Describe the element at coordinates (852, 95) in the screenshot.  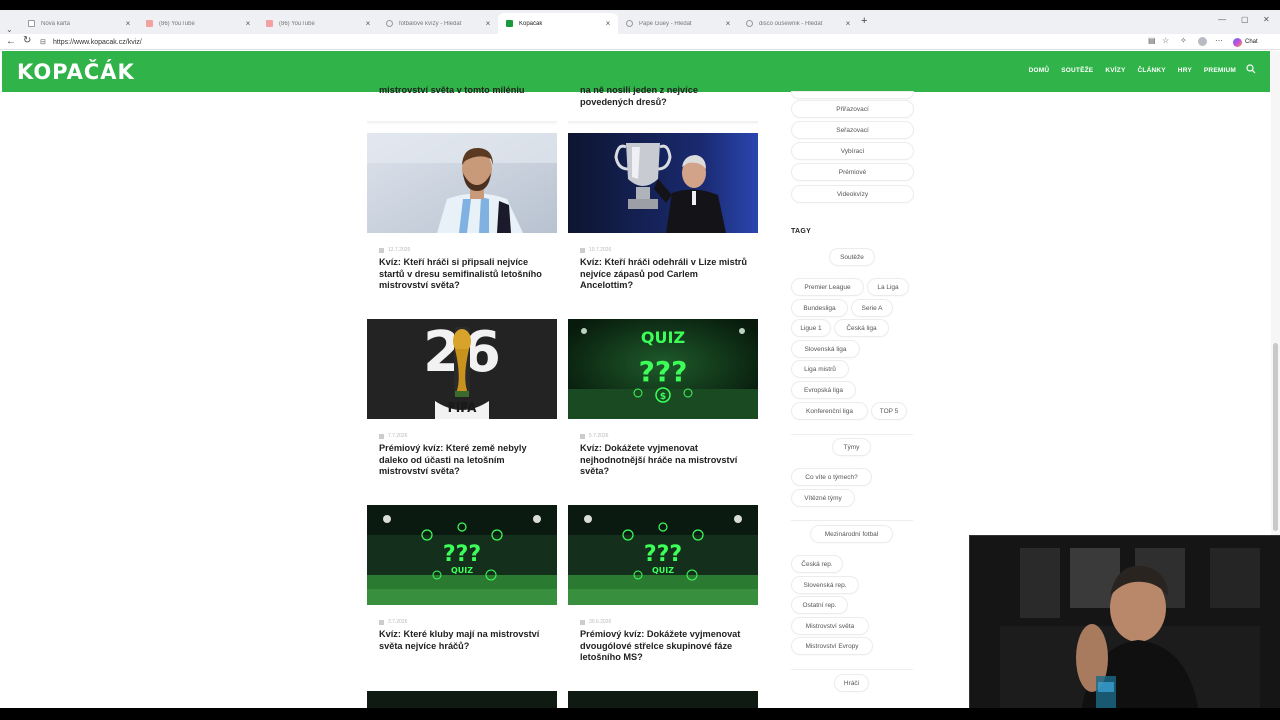
I see `category-pill-partial` at that location.